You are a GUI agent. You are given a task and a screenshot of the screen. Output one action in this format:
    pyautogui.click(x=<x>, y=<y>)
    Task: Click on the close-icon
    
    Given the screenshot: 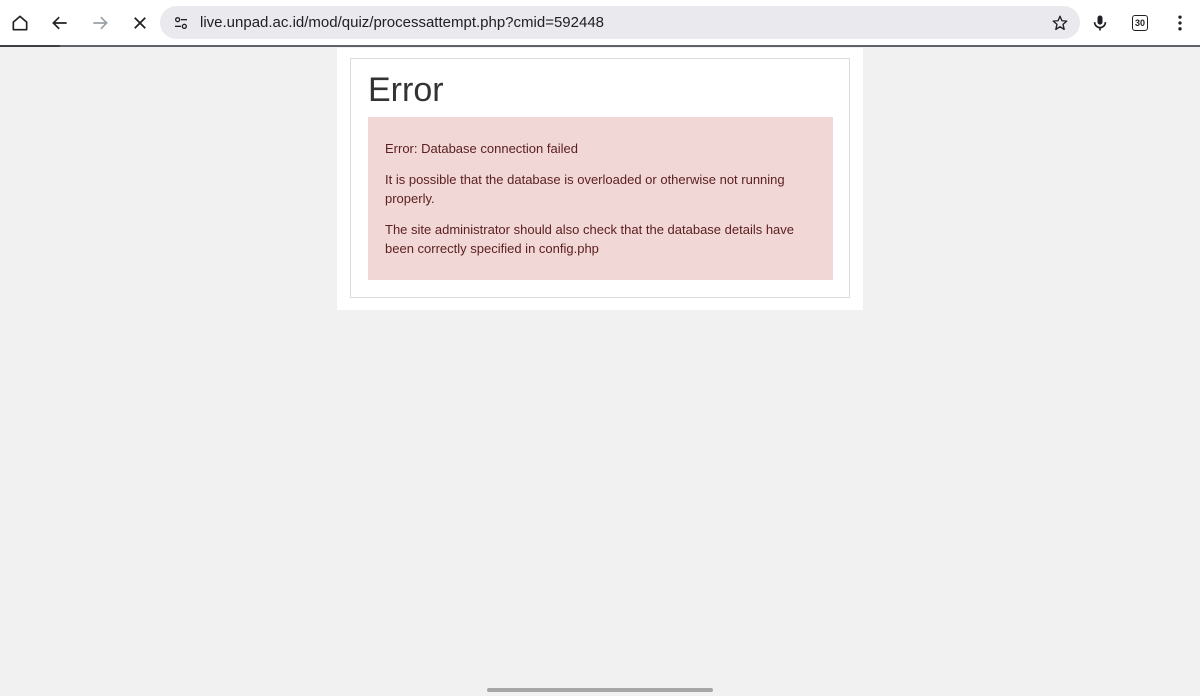 What is the action you would take?
    pyautogui.click(x=140, y=23)
    